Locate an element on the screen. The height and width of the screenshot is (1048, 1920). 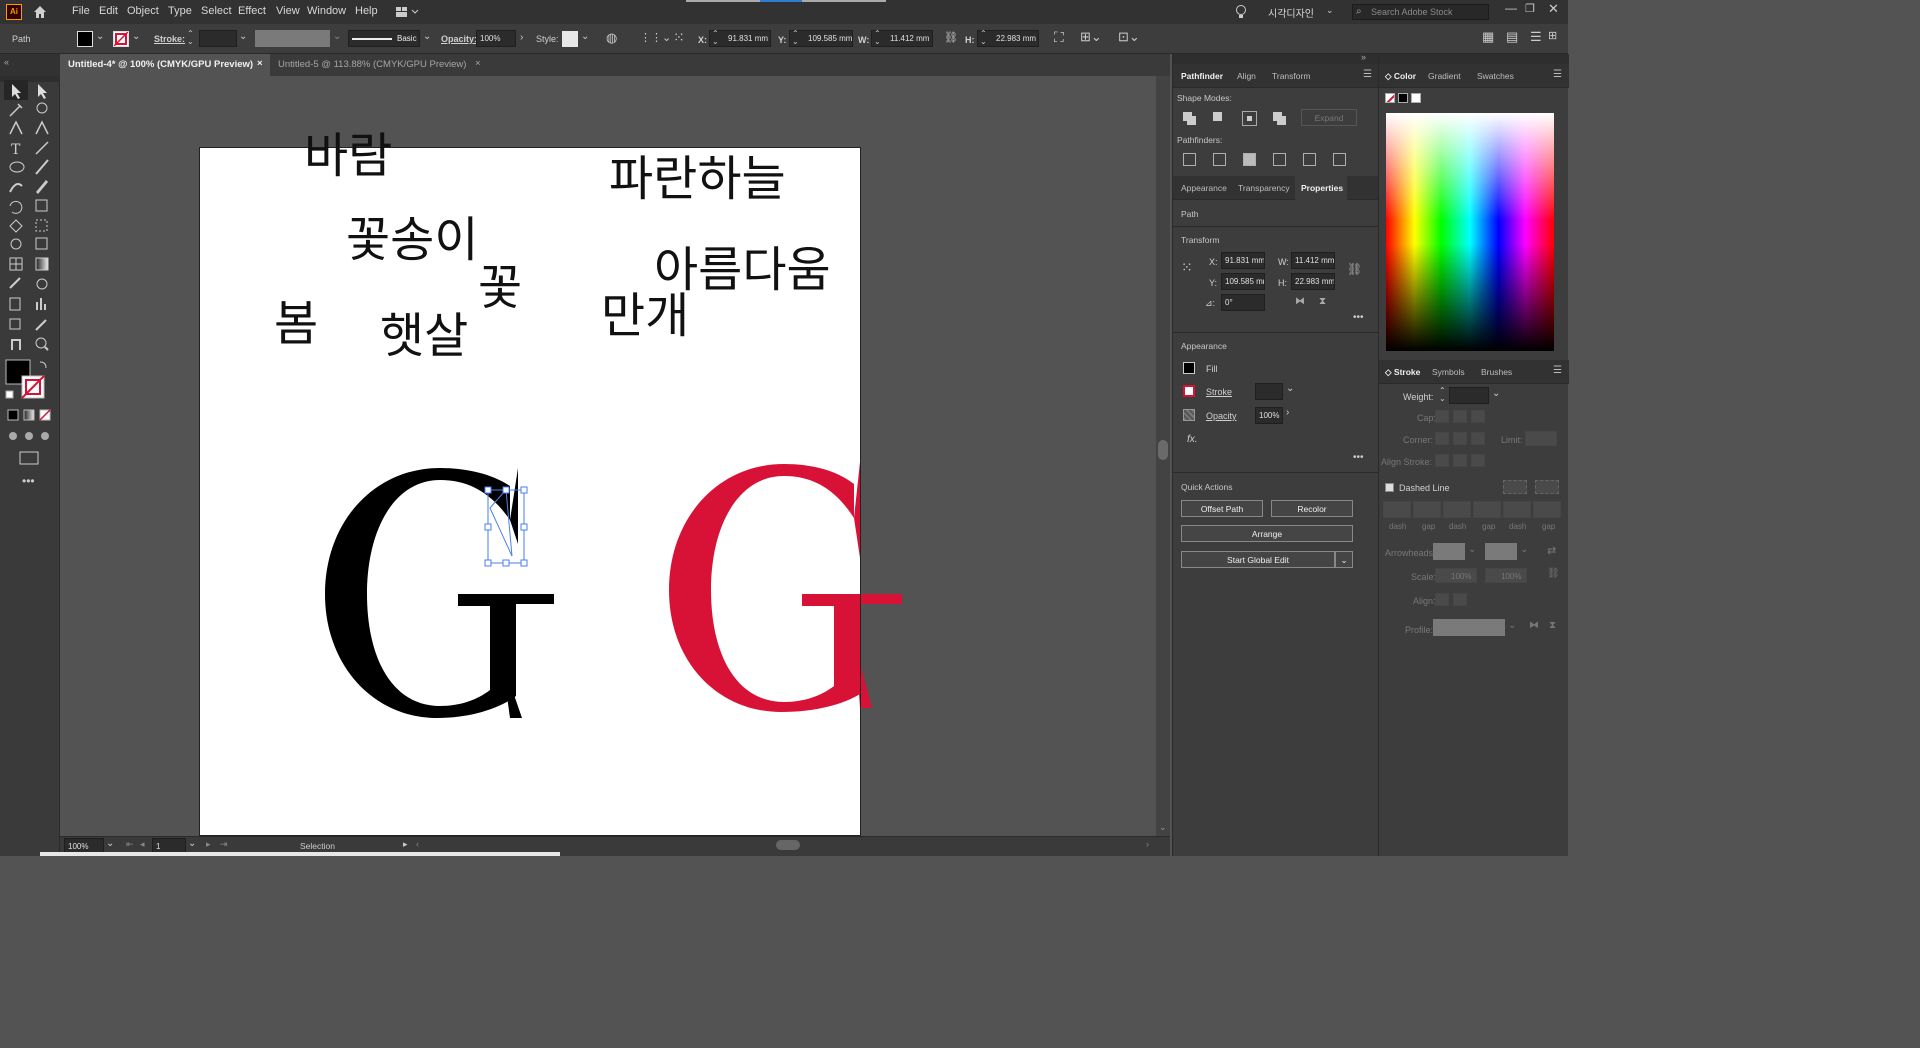
first-artboard-icon: ⇤ is located at coordinates (130, 844).